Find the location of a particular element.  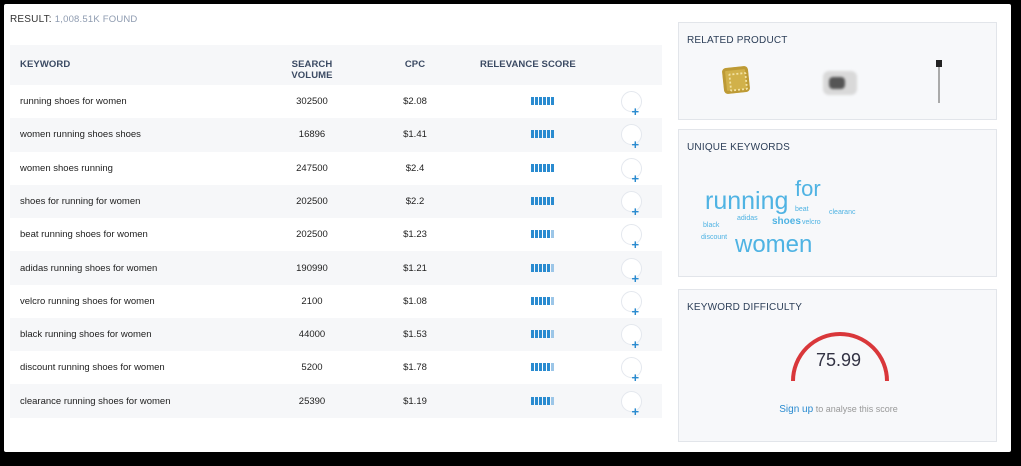

cell-keyword: discount running shoes for women is located at coordinates (92, 368).